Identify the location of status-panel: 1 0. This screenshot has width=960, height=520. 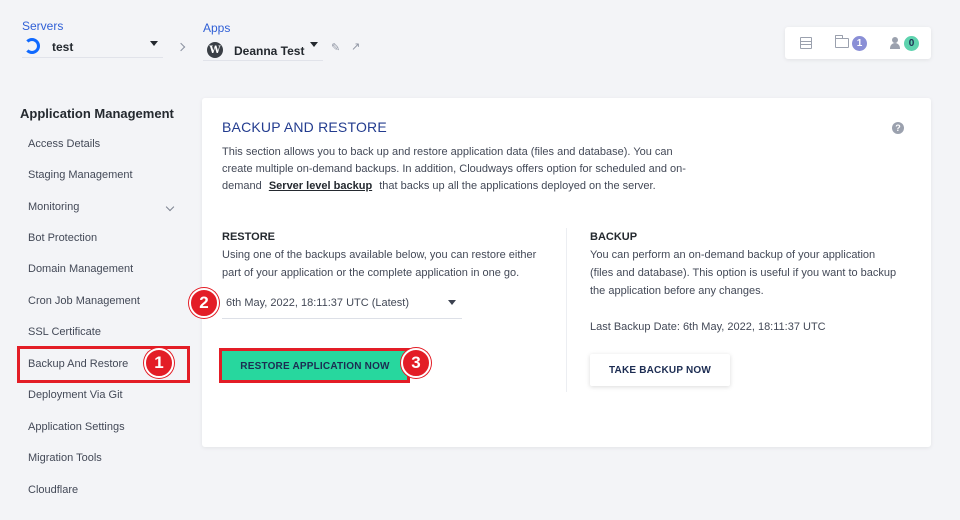
(858, 43).